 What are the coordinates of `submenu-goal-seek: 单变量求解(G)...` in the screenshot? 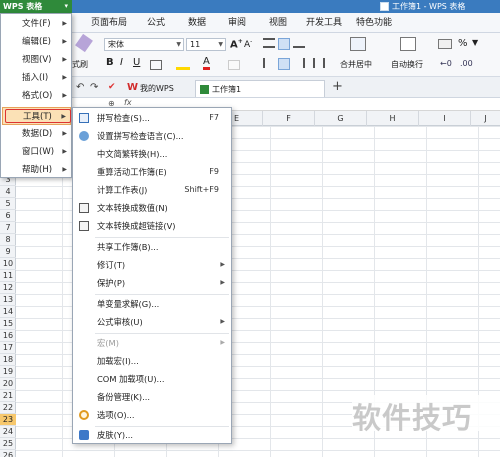 It's located at (152, 304).